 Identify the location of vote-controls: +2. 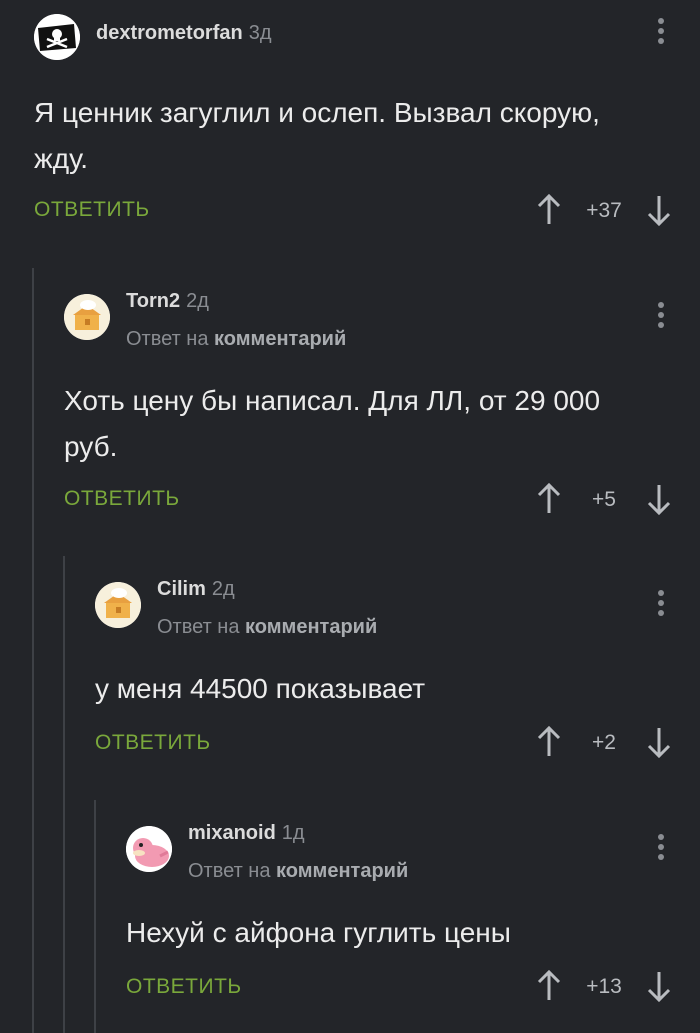
(604, 742).